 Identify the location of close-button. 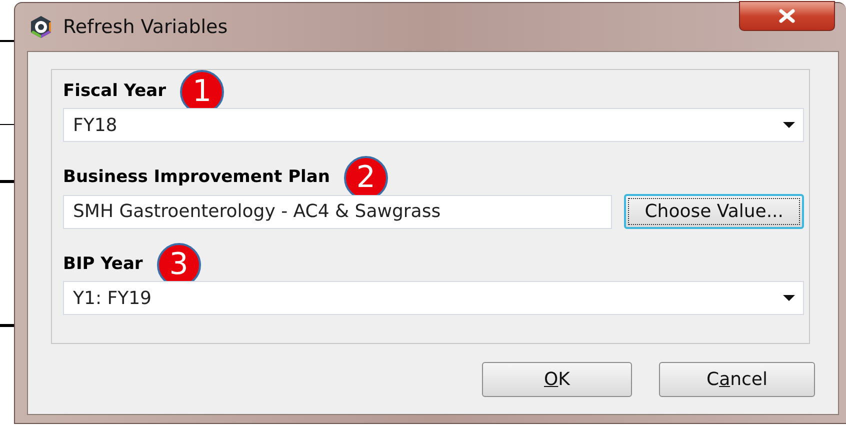
(787, 16).